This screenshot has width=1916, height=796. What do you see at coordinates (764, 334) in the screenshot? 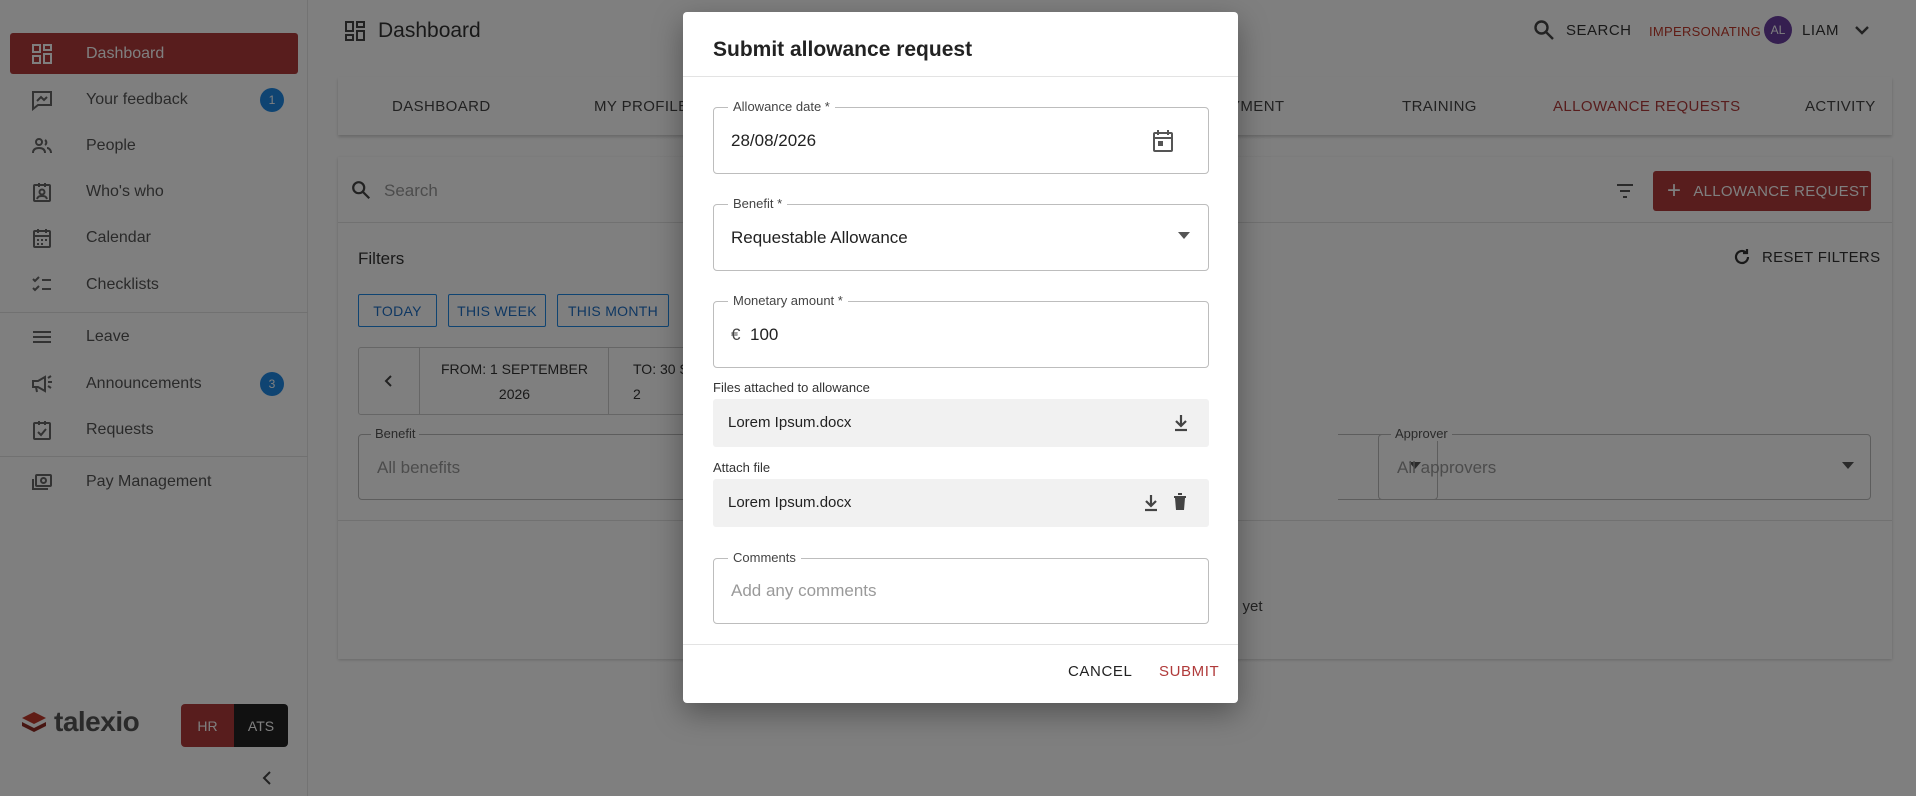
I see `monetary-amount-value: 100` at bounding box center [764, 334].